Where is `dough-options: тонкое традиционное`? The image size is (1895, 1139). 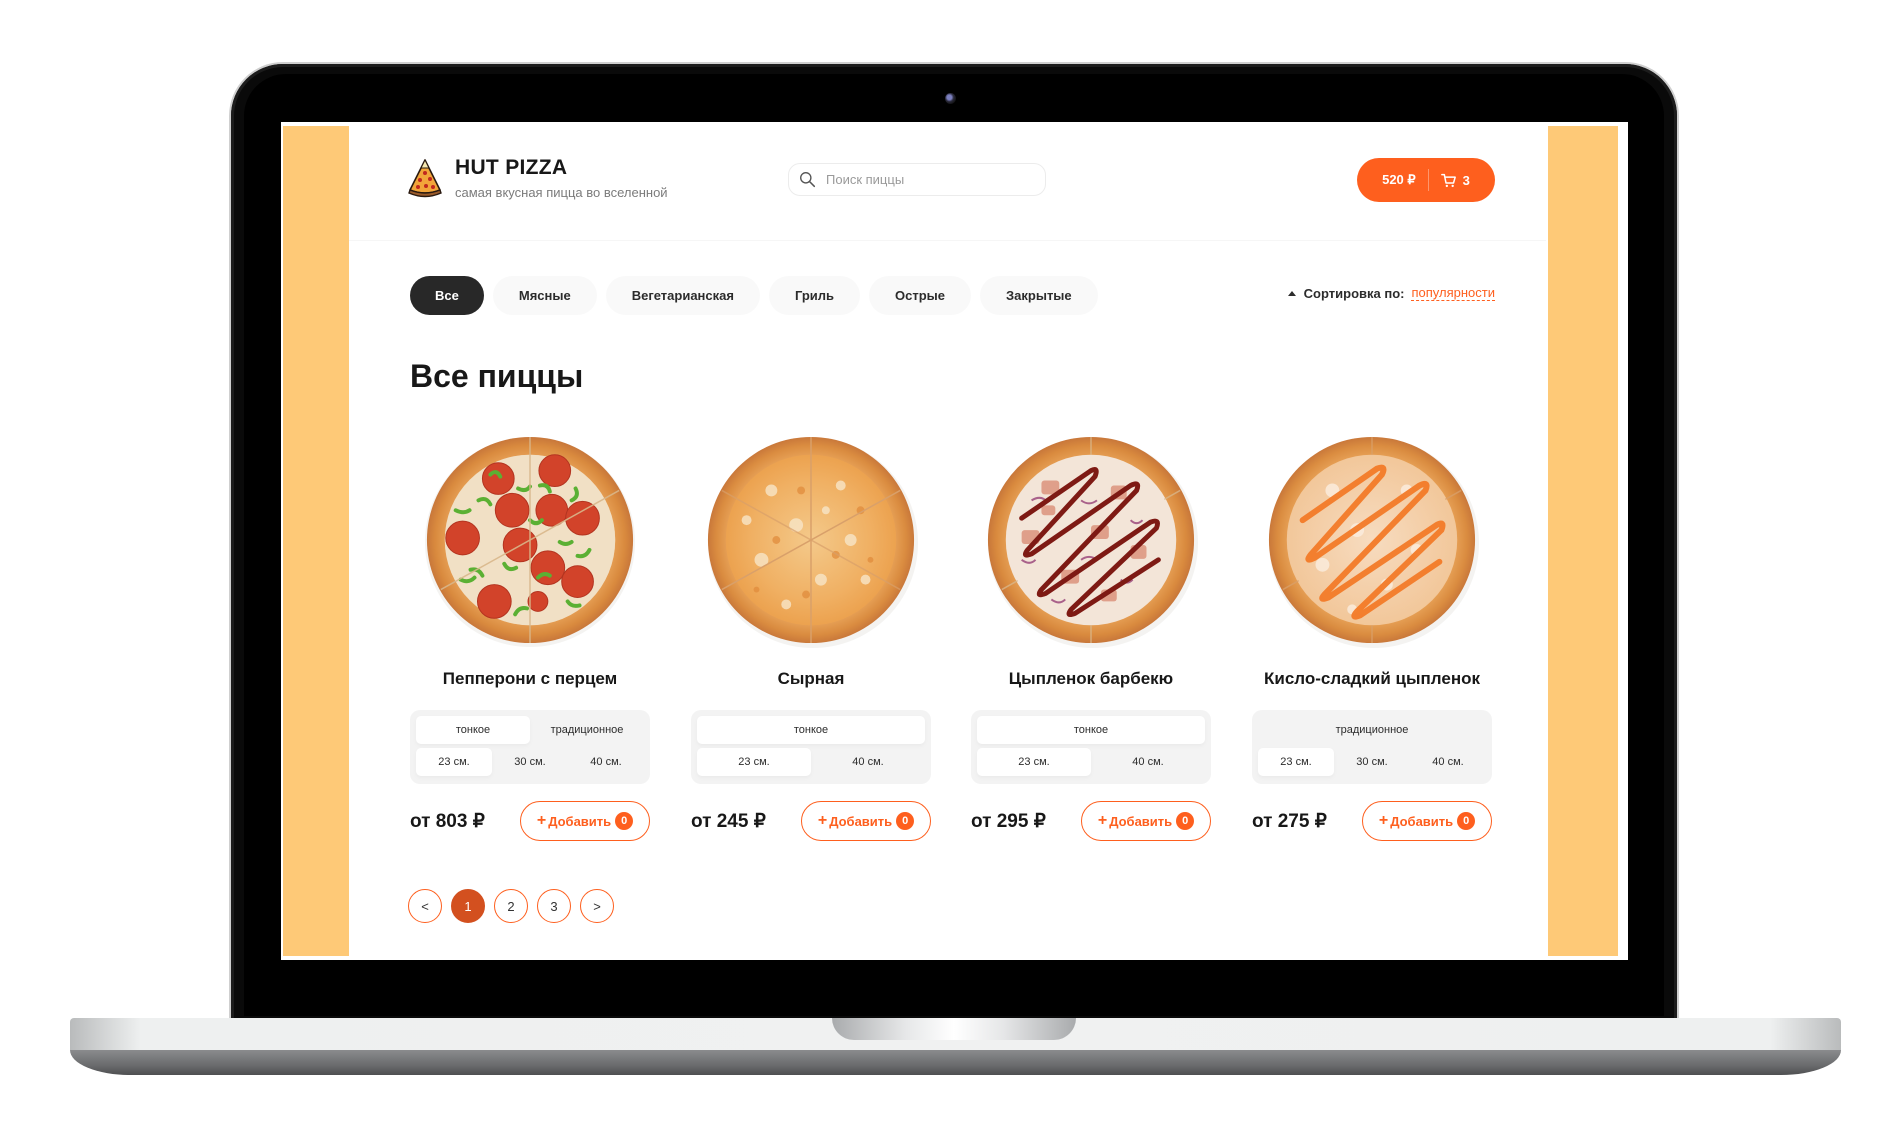 dough-options: тонкое традиционное is located at coordinates (530, 730).